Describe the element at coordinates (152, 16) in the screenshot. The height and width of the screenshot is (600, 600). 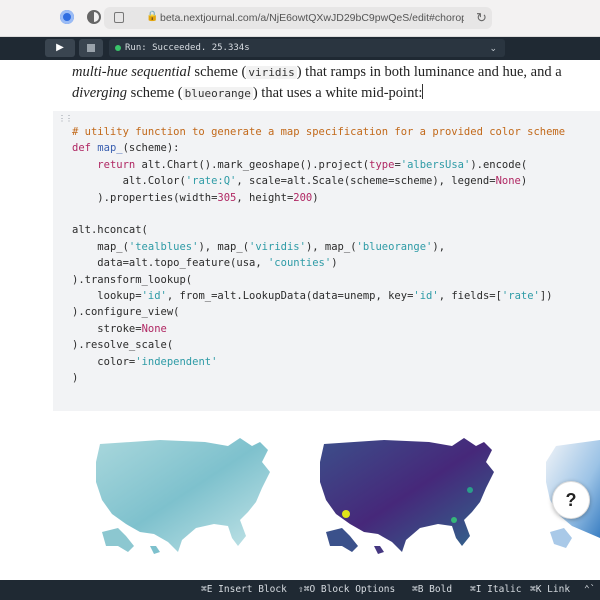
I see `lock-icon: 🔒` at that location.